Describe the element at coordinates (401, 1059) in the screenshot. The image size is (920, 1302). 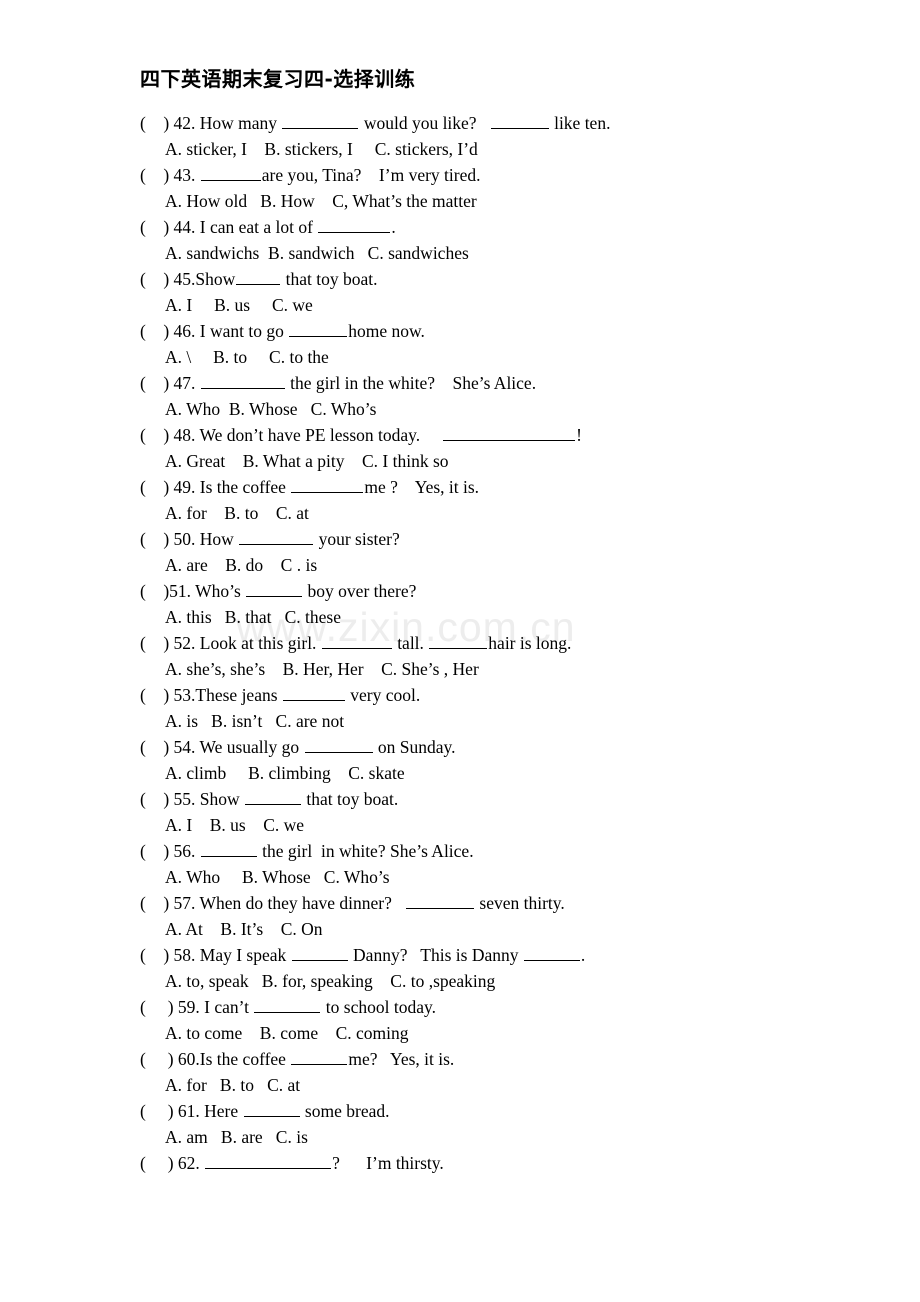
I see `question-text: me? Yes, it is.` at that location.